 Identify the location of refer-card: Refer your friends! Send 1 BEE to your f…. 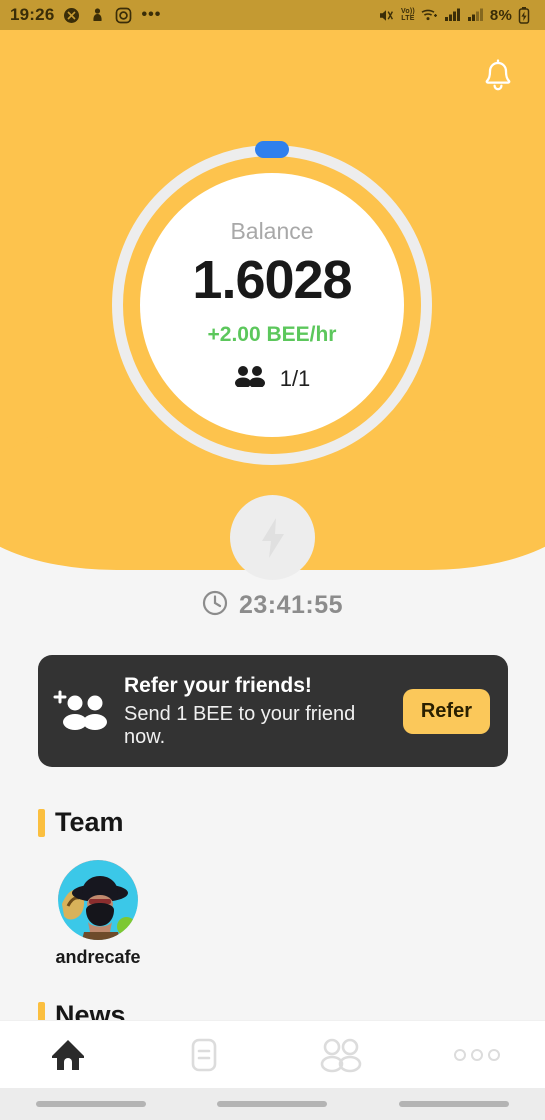
(273, 711).